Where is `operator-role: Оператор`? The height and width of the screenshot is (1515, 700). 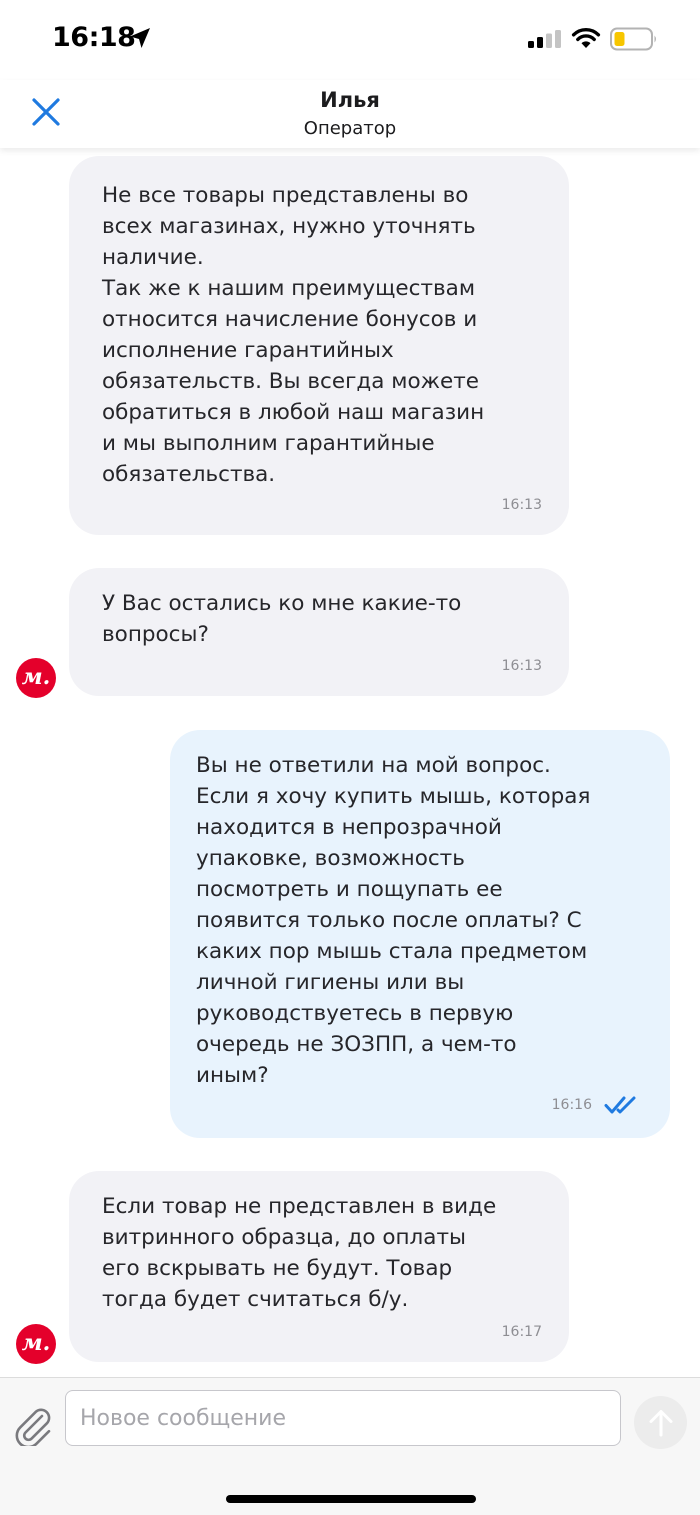 operator-role: Оператор is located at coordinates (350, 128).